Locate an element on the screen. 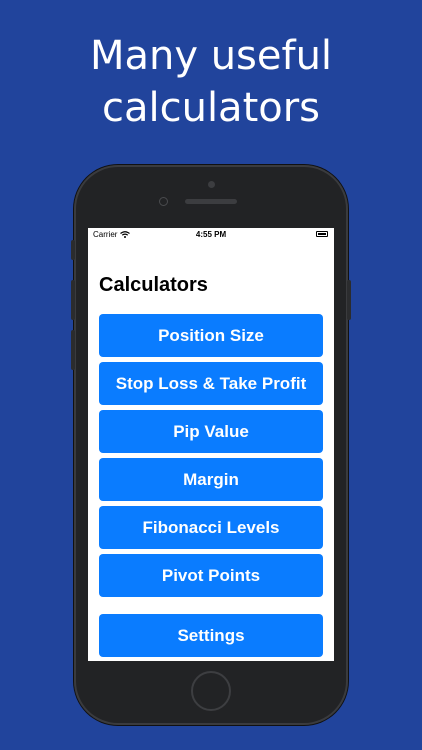 The image size is (422, 750). volume-down-button is located at coordinates (73, 350).